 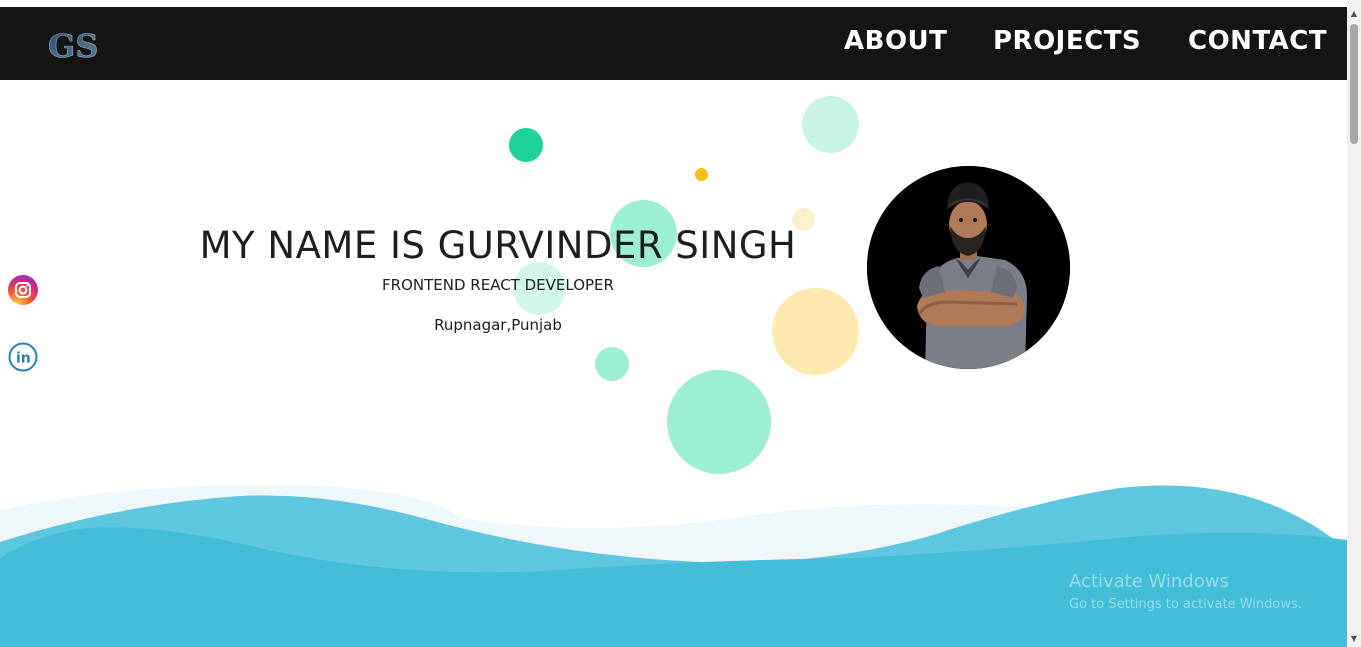 What do you see at coordinates (895, 41) in the screenshot?
I see `nav-about-link: ABOUT` at bounding box center [895, 41].